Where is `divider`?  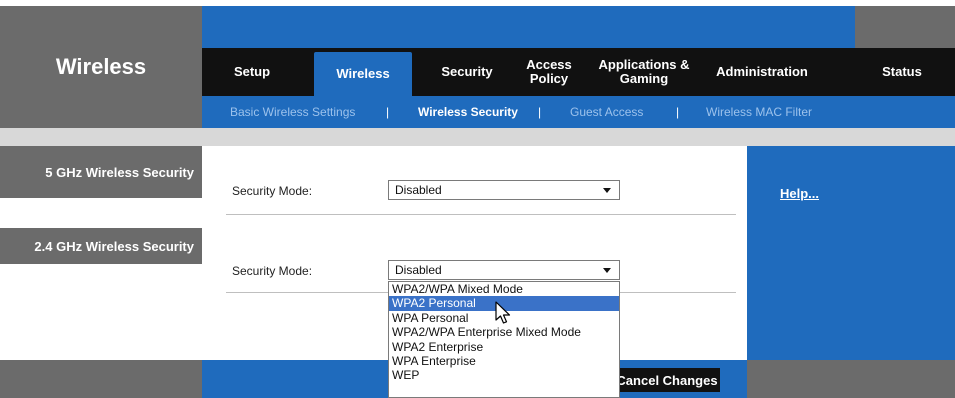 divider is located at coordinates (481, 214).